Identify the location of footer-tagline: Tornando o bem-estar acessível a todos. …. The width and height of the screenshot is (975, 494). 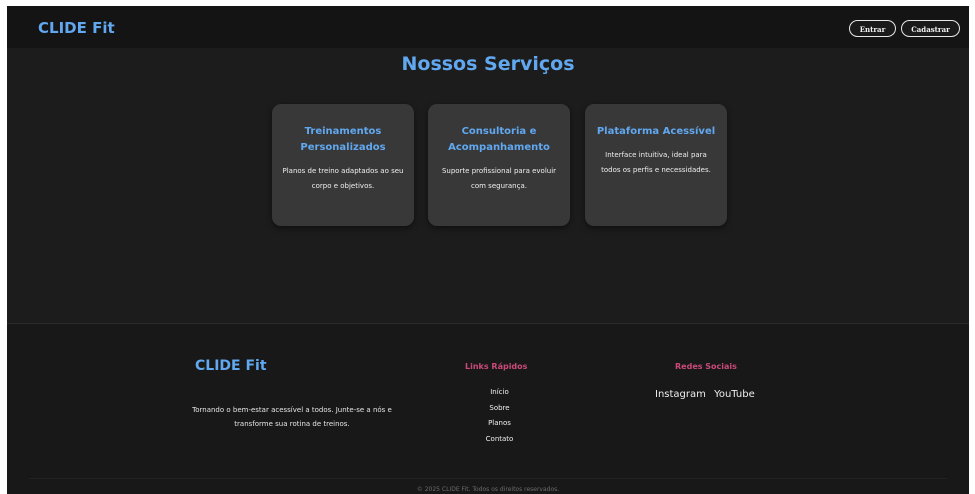
(292, 417).